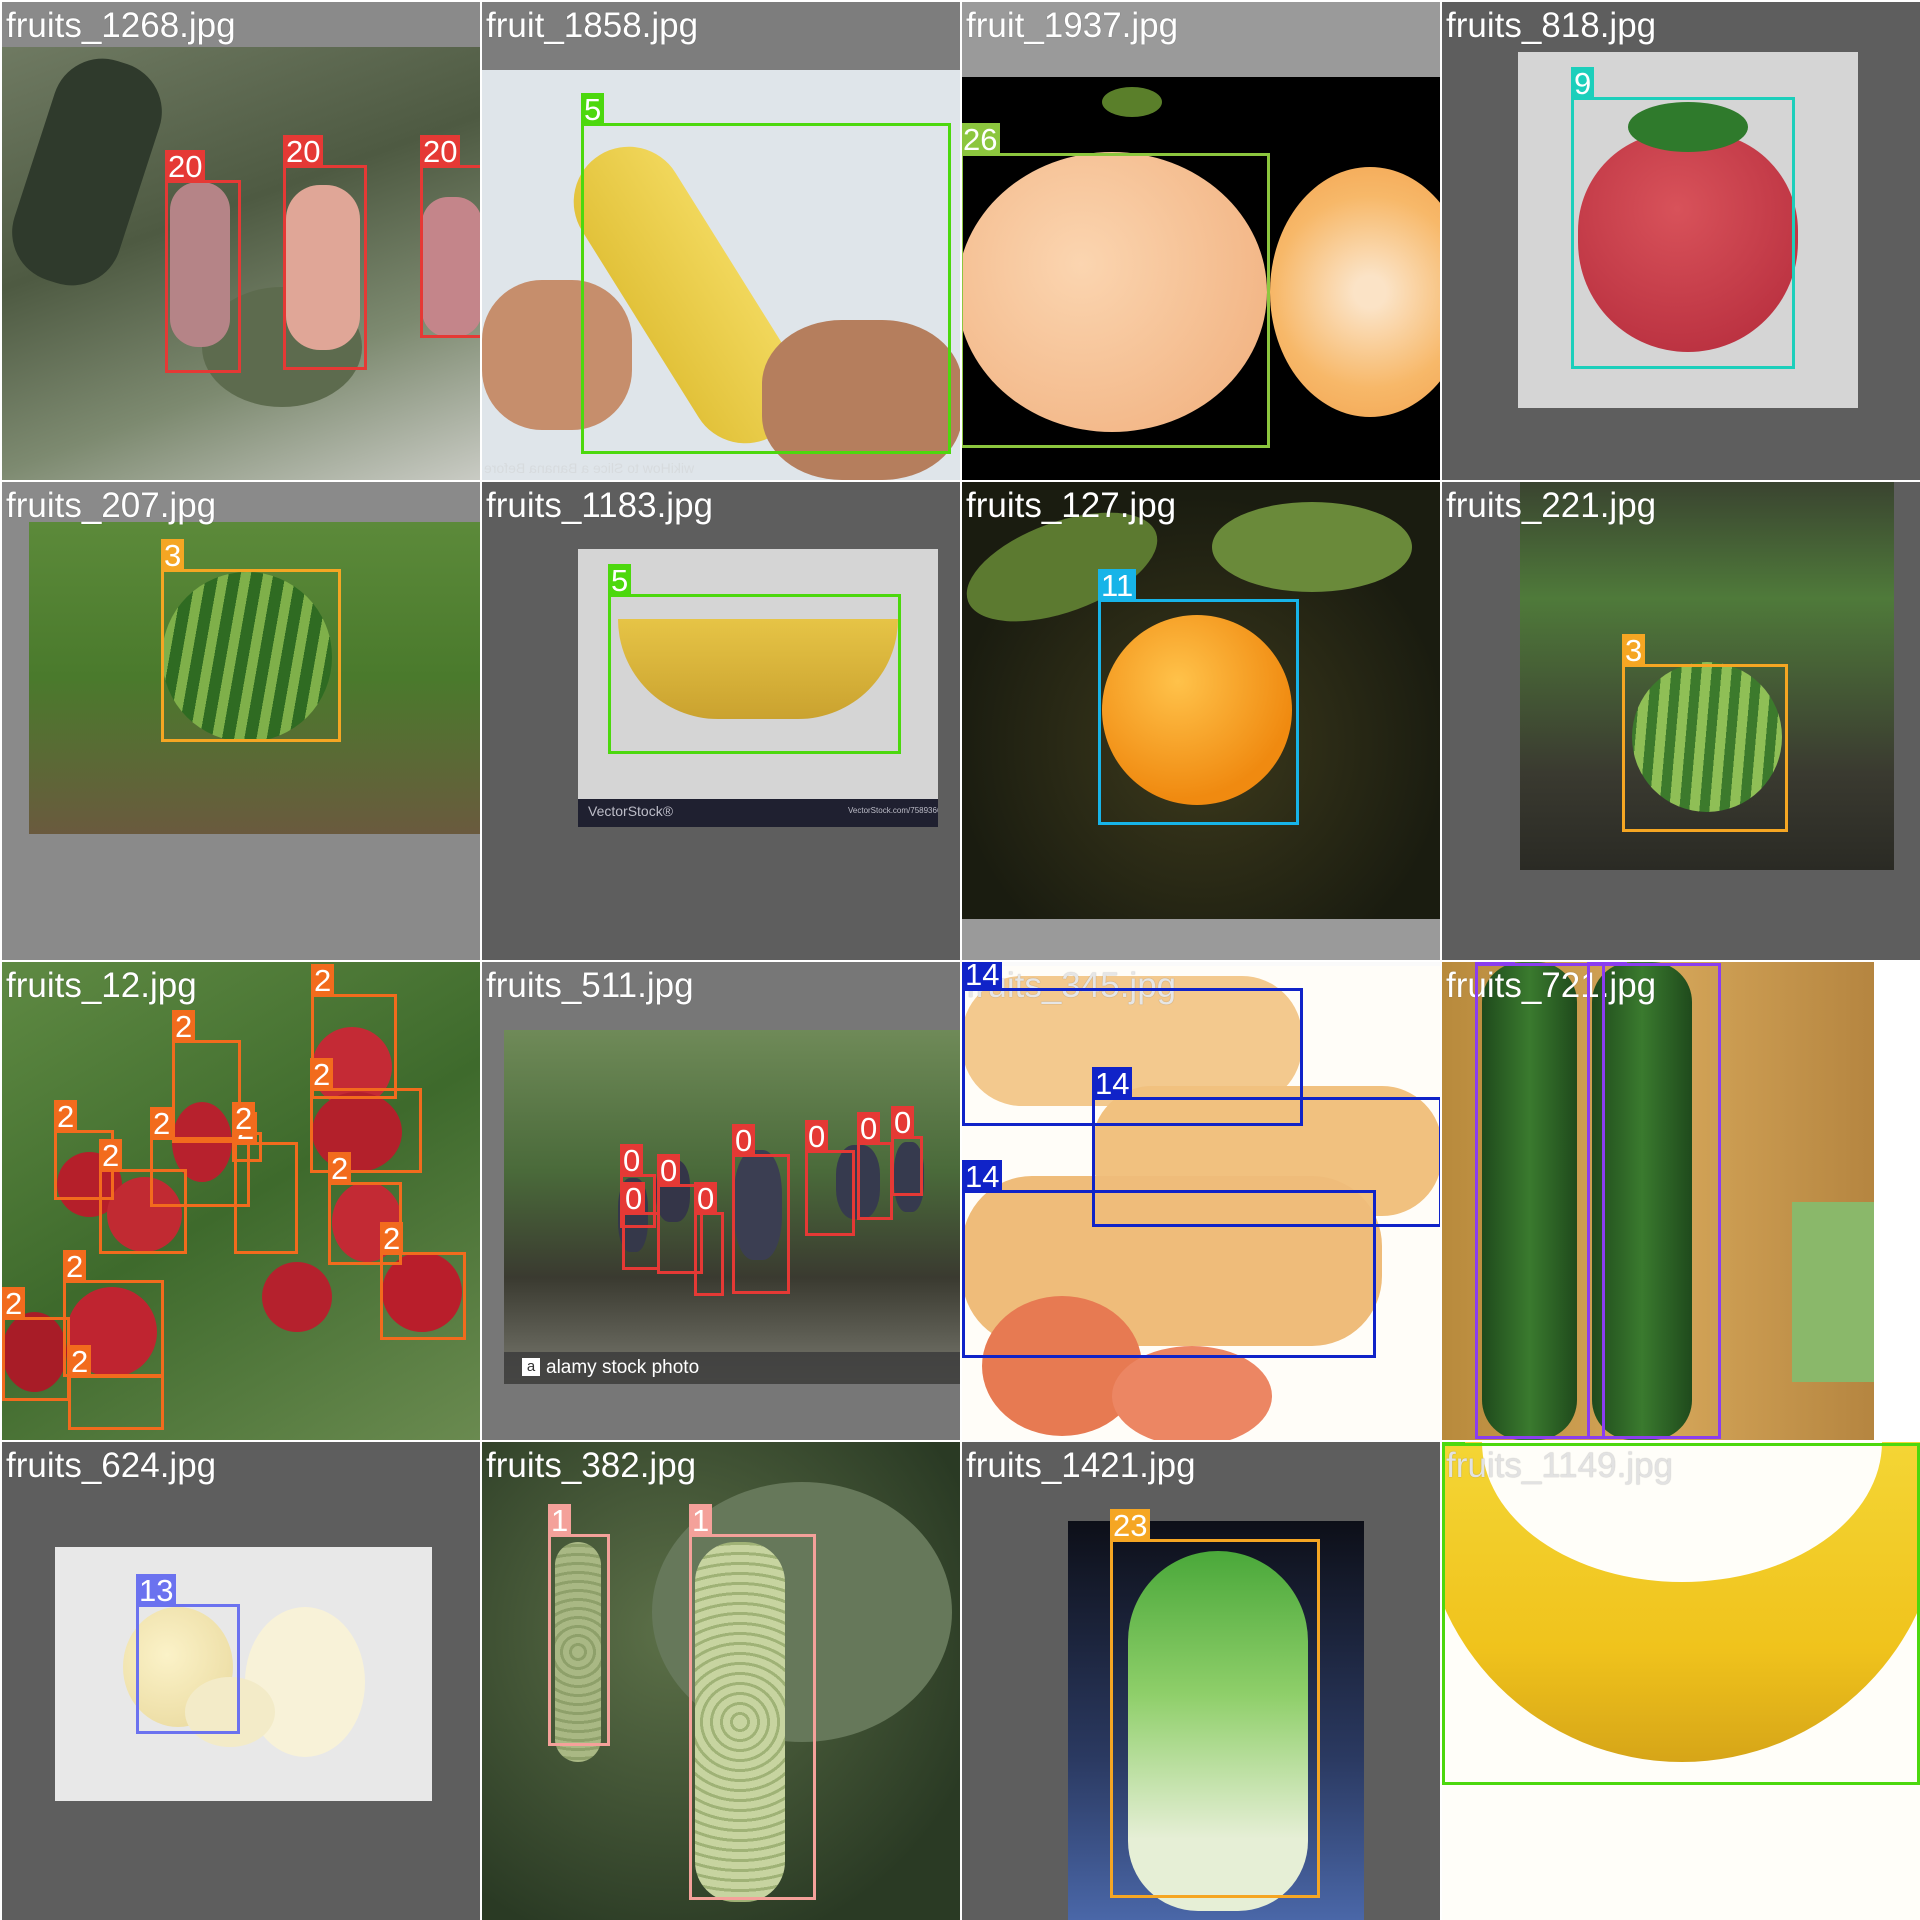 The image size is (1920, 1920). Describe the element at coordinates (623, 1367) in the screenshot. I see `watermark: alamy stock photo` at that location.